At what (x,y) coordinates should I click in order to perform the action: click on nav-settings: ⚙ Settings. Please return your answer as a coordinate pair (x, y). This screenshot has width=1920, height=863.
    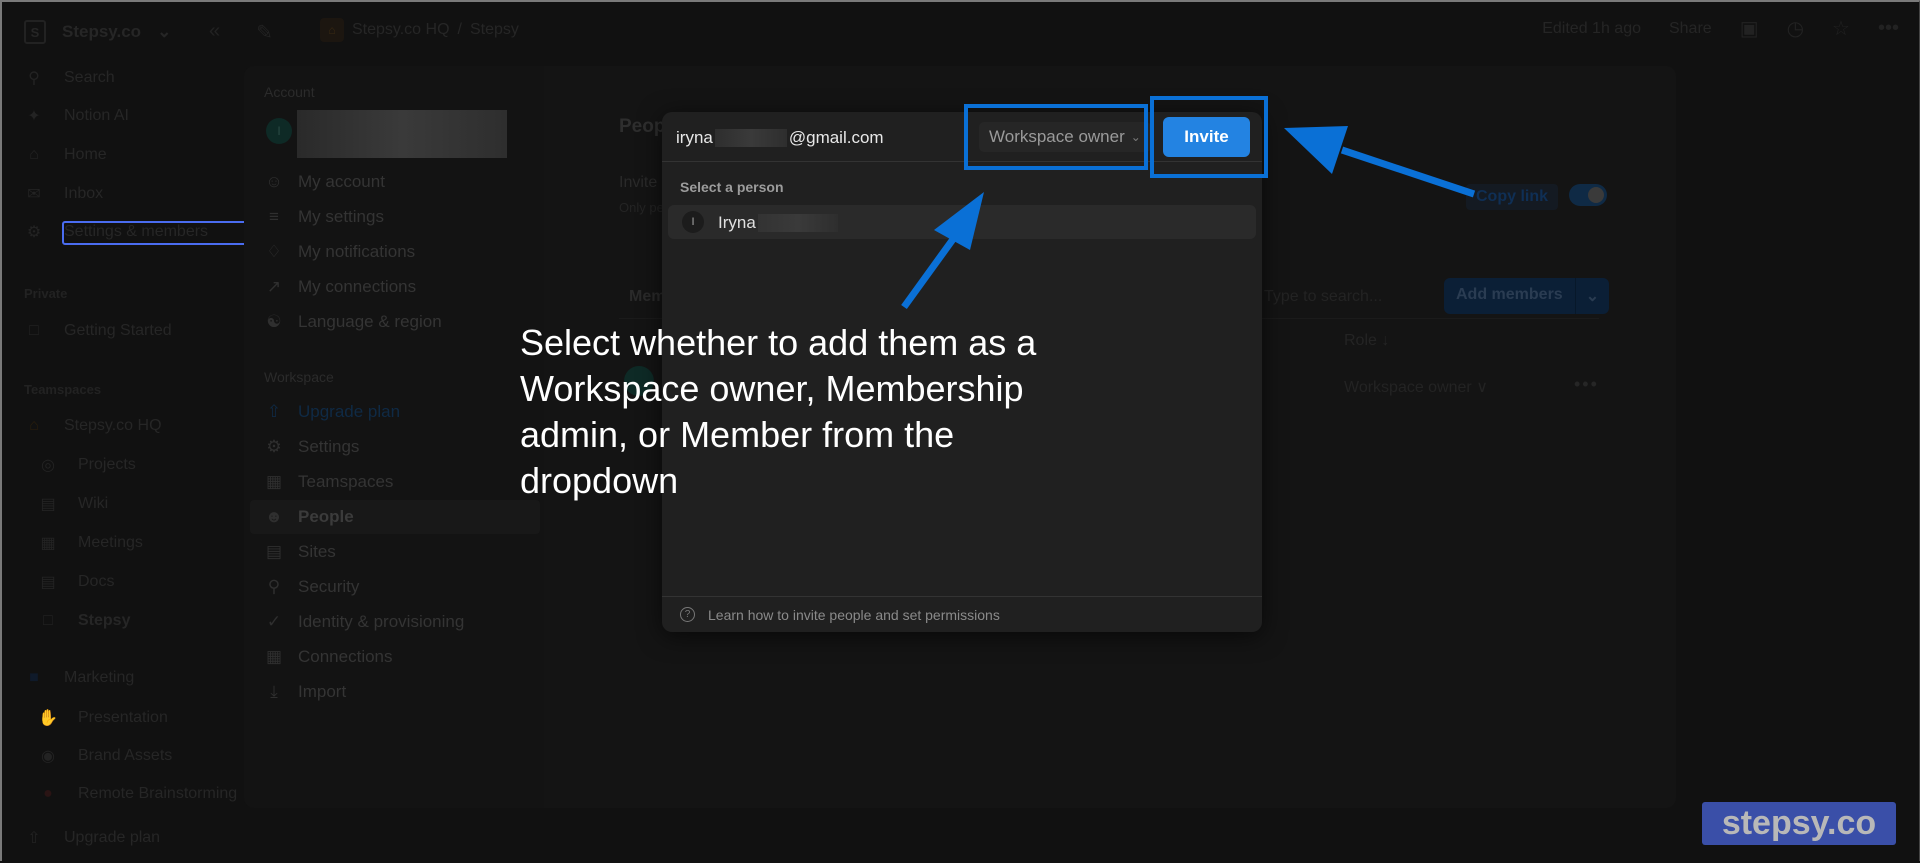
    Looking at the image, I should click on (311, 447).